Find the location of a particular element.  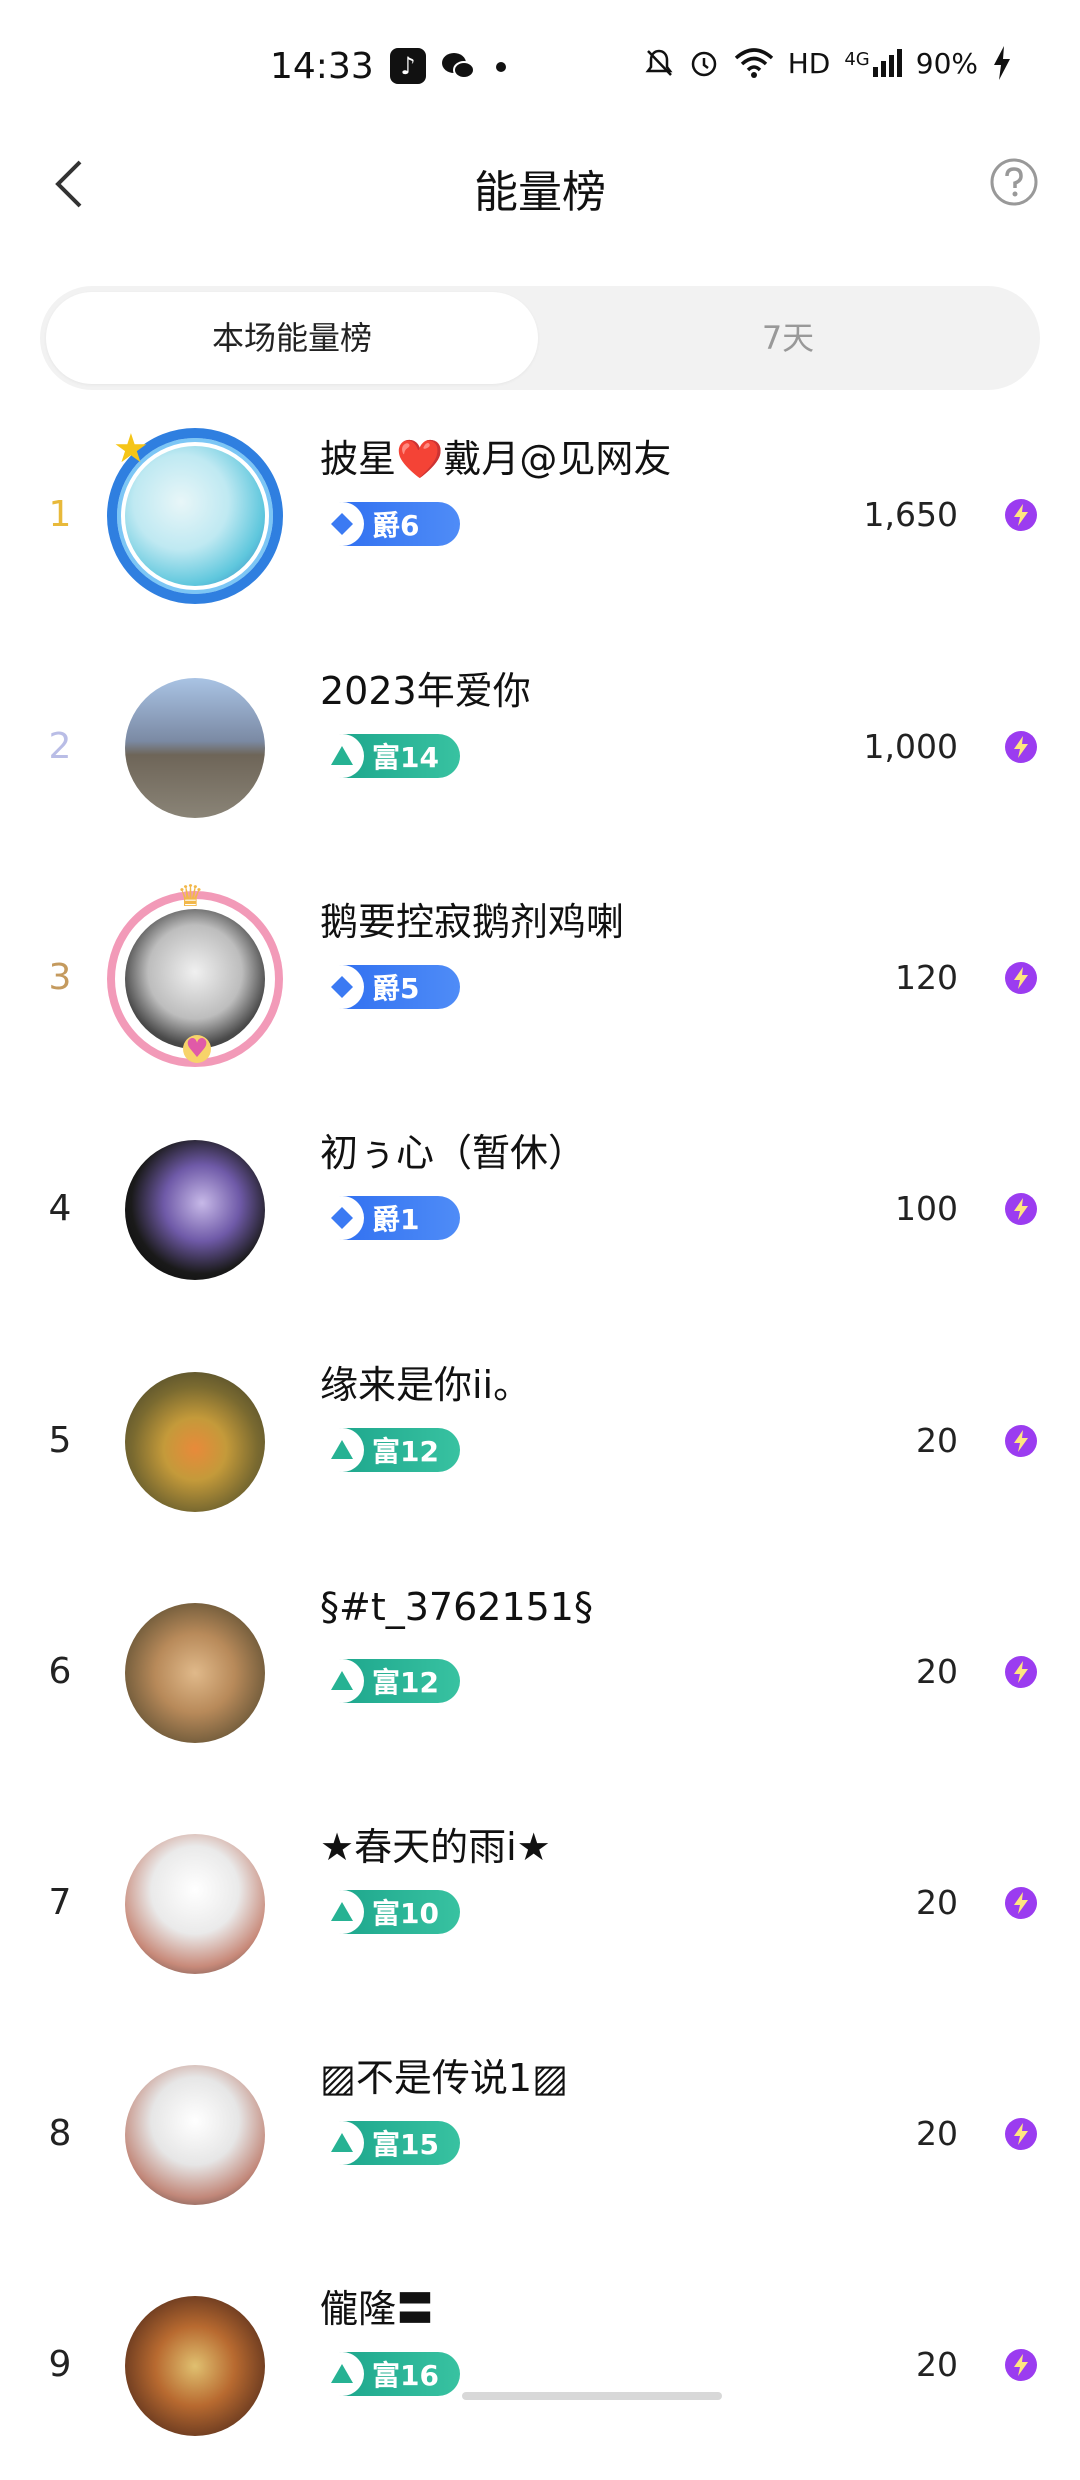

leaderboard-row: 8 ▨不是传说1▨ 富15 20 is located at coordinates (540, 2134).